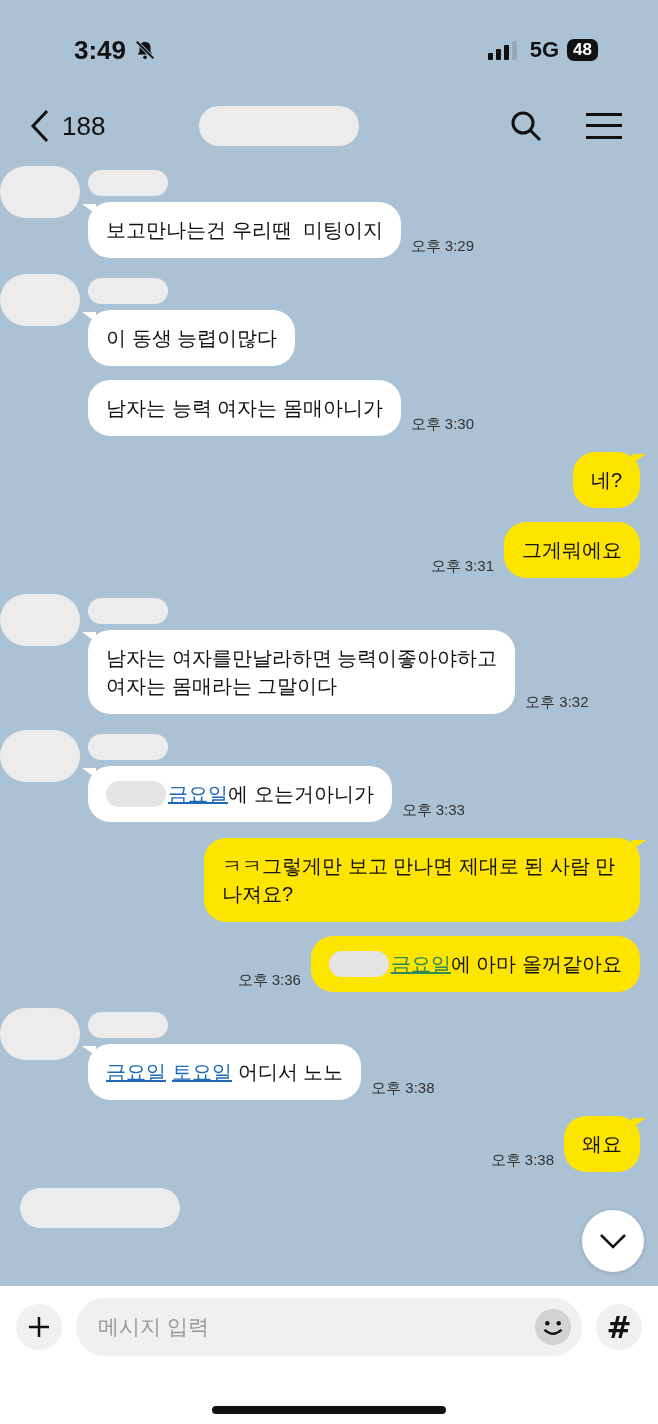 This screenshot has width=658, height=1424. What do you see at coordinates (419, 880) in the screenshot?
I see `message-text: ㅋㅋ그렇게만 보고 만나면 제대로 된 사람 만나져요?` at bounding box center [419, 880].